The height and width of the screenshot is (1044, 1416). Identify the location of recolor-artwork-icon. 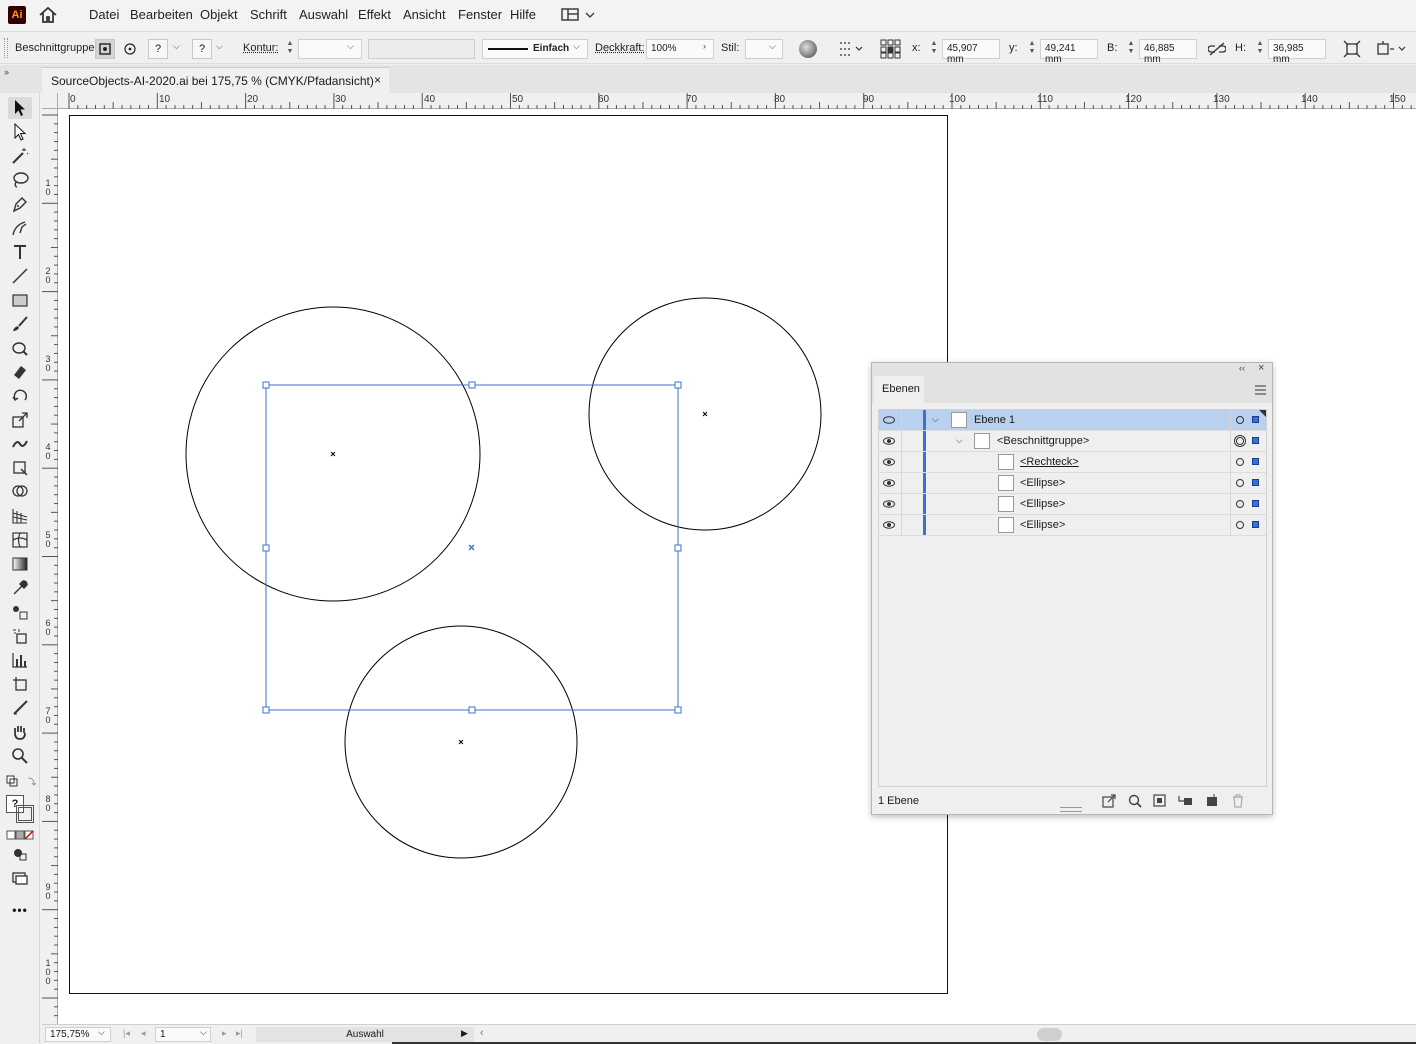
(808, 49).